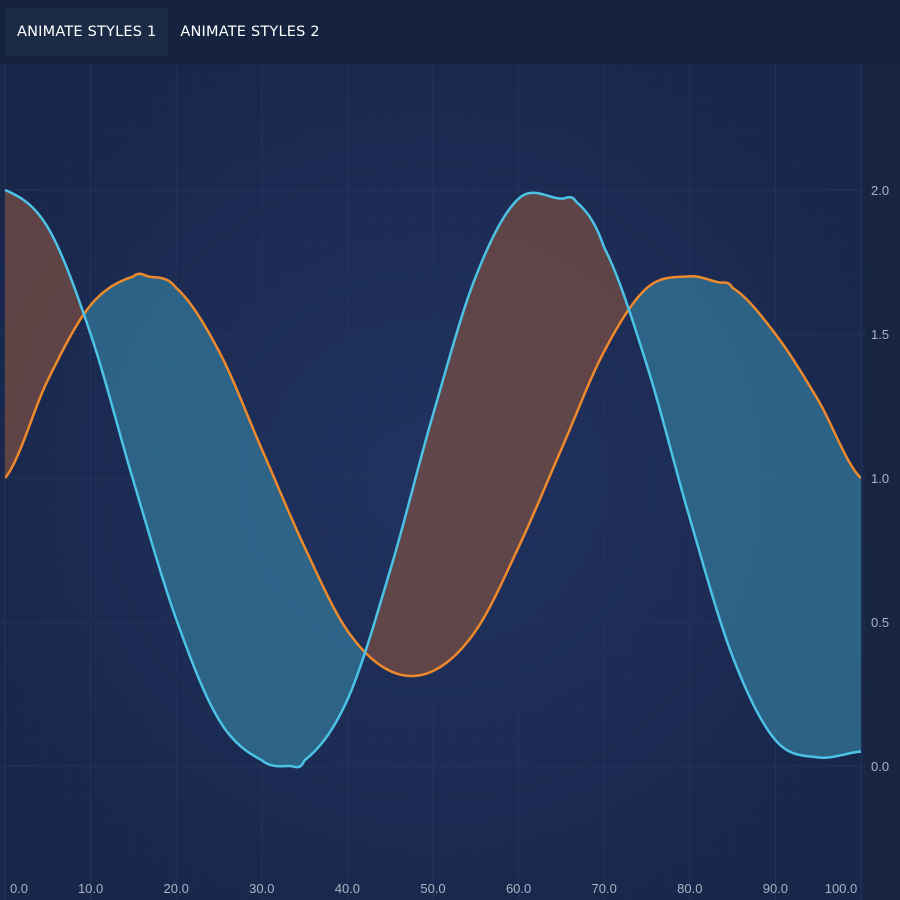 This screenshot has height=900, width=900. Describe the element at coordinates (689, 888) in the screenshot. I see `x-tick-label: 80.0` at that location.